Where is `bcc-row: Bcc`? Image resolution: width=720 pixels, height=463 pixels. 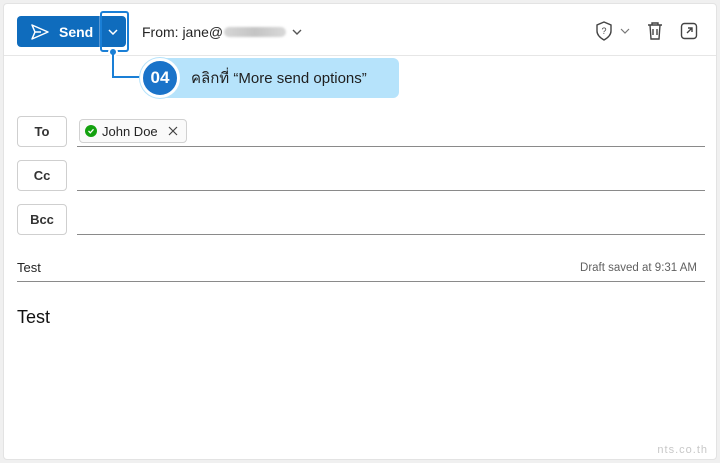
bcc-row: Bcc is located at coordinates (361, 221).